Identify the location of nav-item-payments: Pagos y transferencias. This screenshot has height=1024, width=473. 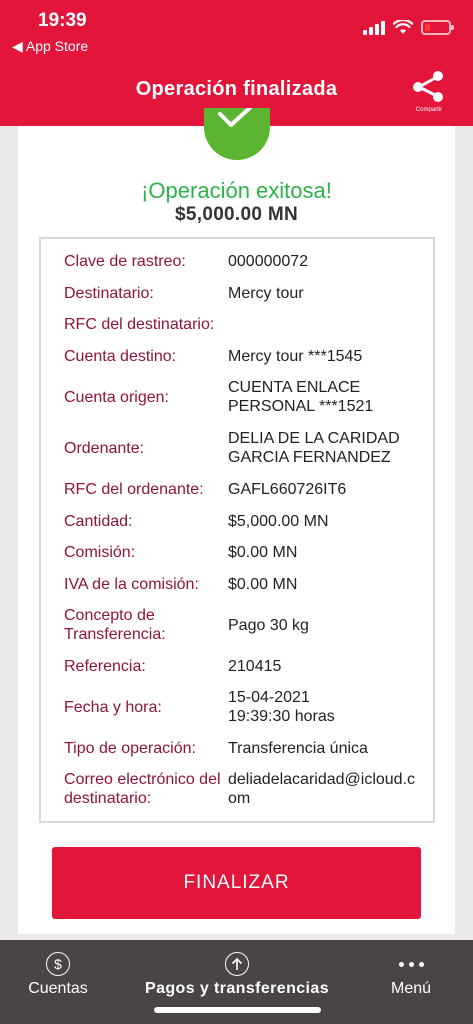
(237, 975).